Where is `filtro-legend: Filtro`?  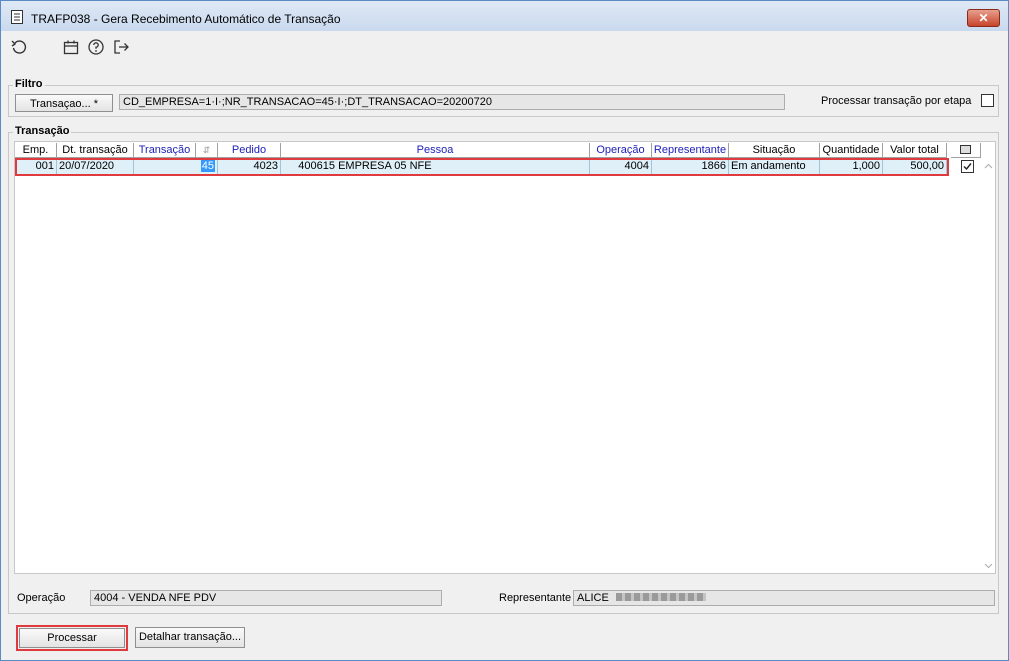 filtro-legend: Filtro is located at coordinates (29, 84).